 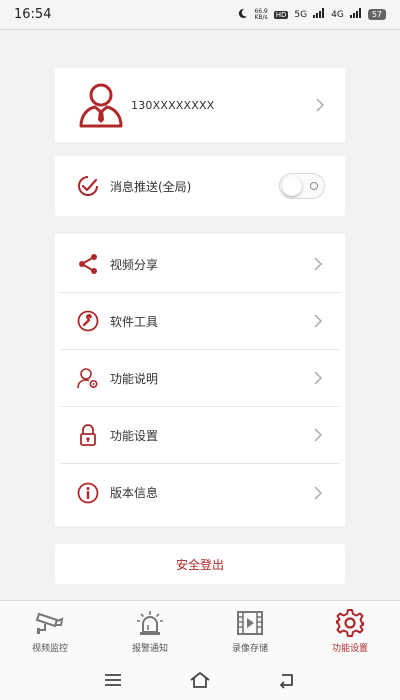 What do you see at coordinates (88, 378) in the screenshot?
I see `user-gear-icon` at bounding box center [88, 378].